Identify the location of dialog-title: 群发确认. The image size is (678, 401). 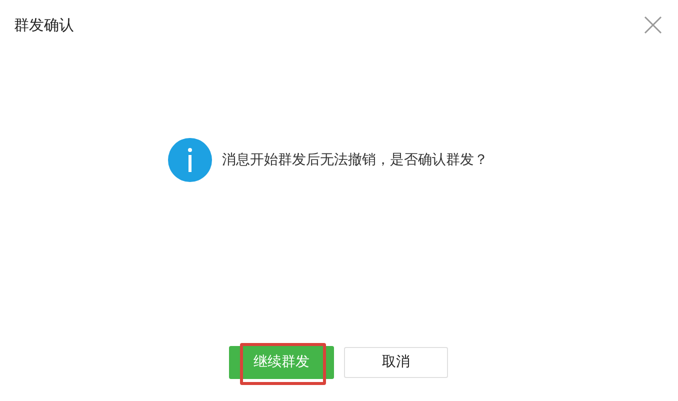
(44, 25).